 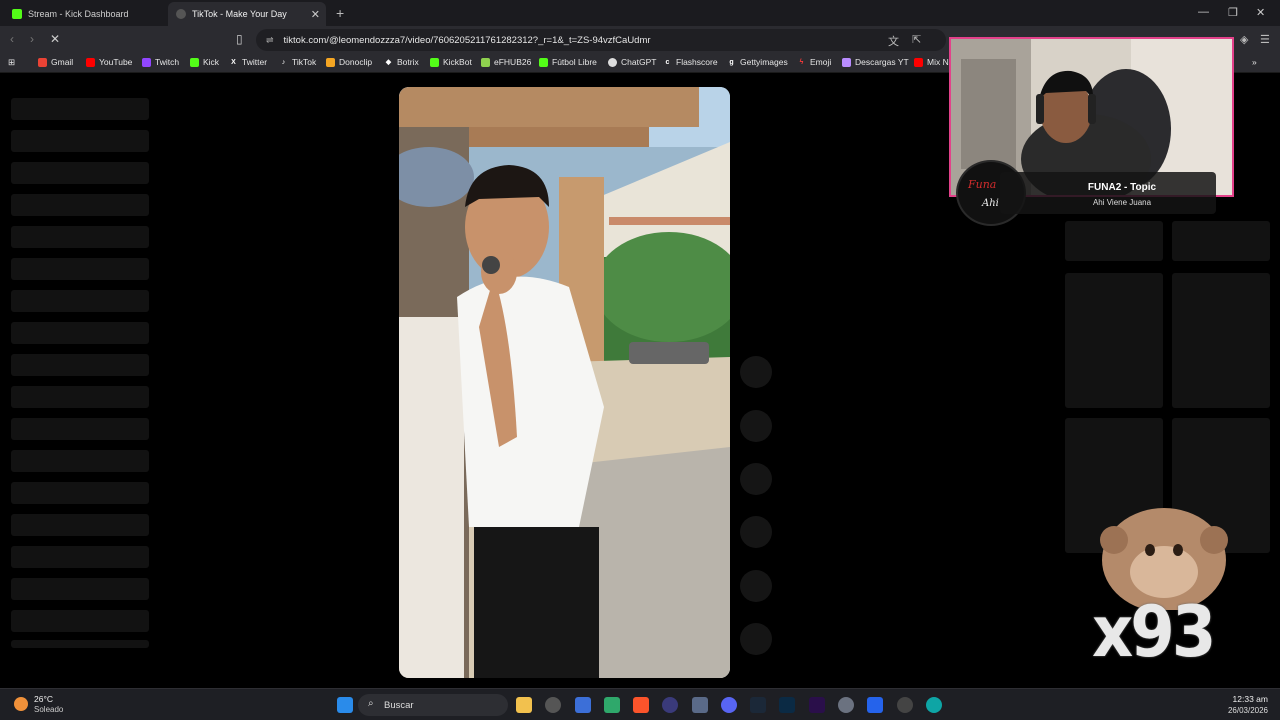 I want to click on minimize-icon: —, so click(x=1203, y=12).